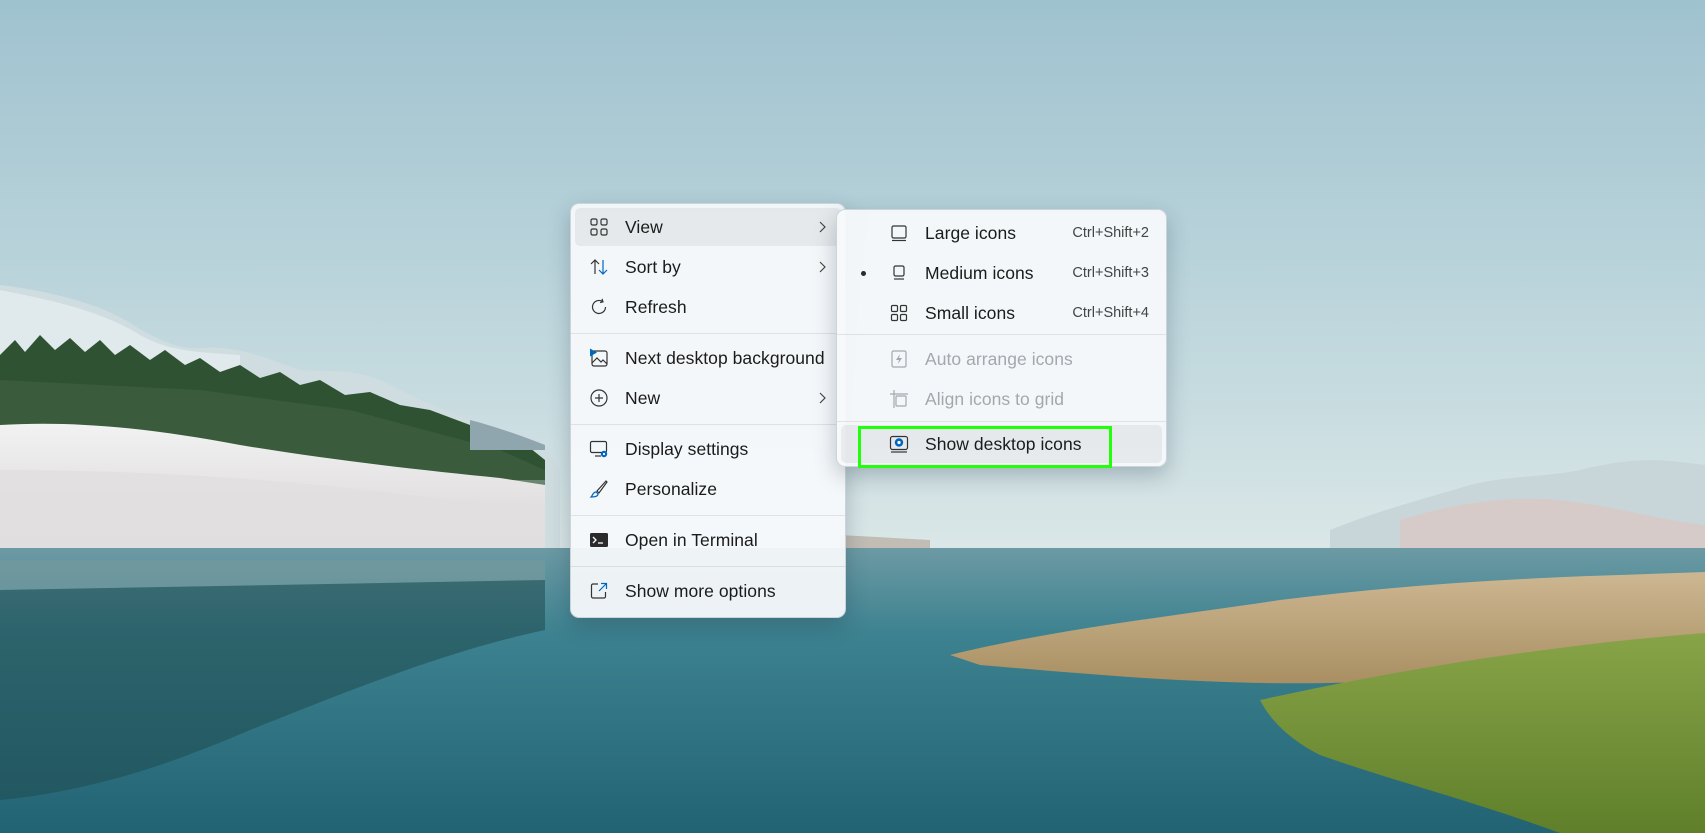 The width and height of the screenshot is (1705, 833). I want to click on submenu-item-label: Large icons, so click(971, 232).